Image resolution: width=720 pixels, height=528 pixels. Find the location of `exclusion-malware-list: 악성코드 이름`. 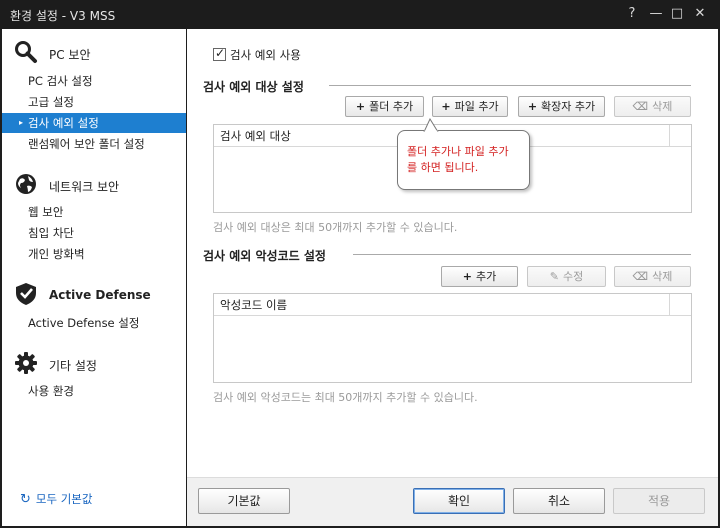

exclusion-malware-list: 악성코드 이름 is located at coordinates (452, 338).